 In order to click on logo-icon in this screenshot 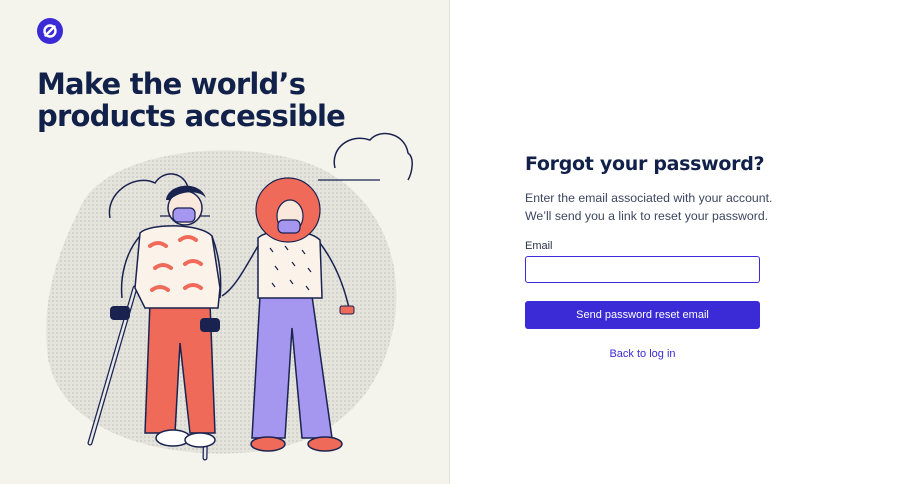, I will do `click(50, 31)`.